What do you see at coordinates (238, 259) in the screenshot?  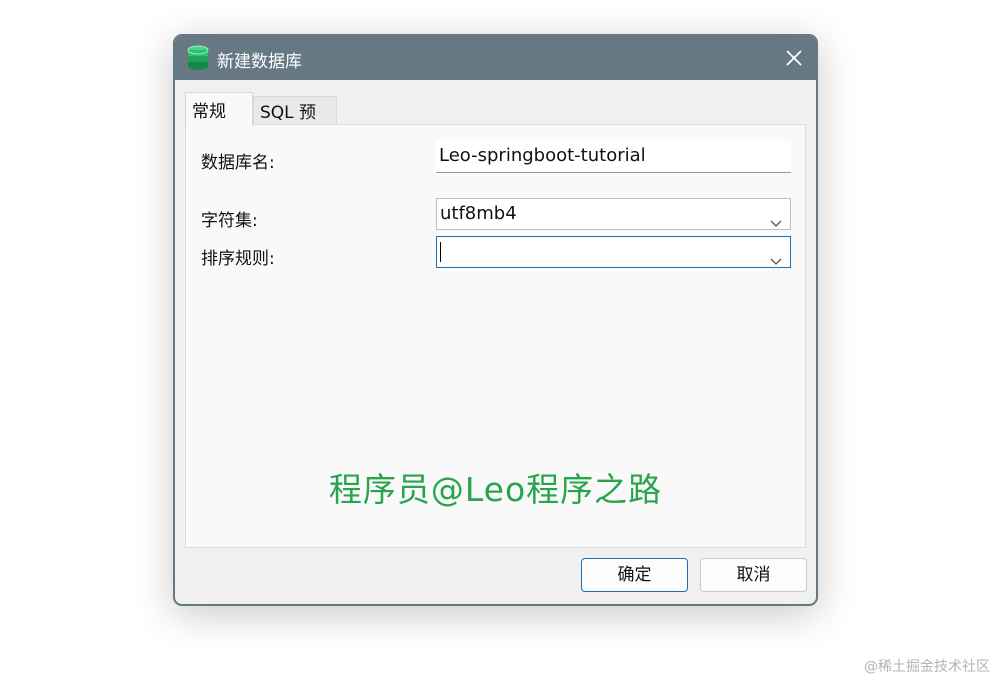 I see `collation-label: 排序规则:` at bounding box center [238, 259].